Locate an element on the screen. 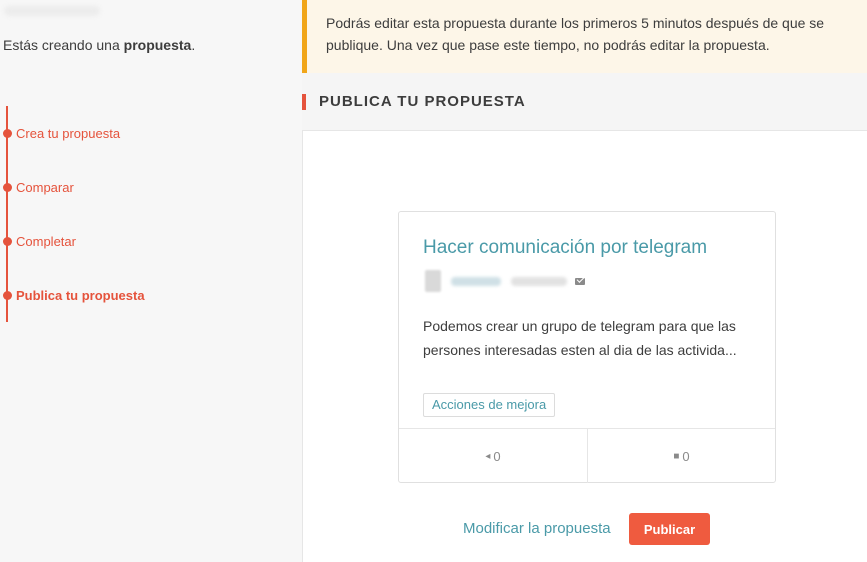 The image size is (867, 562). card-footer: ◂ 0 ■ 0 is located at coordinates (587, 455).